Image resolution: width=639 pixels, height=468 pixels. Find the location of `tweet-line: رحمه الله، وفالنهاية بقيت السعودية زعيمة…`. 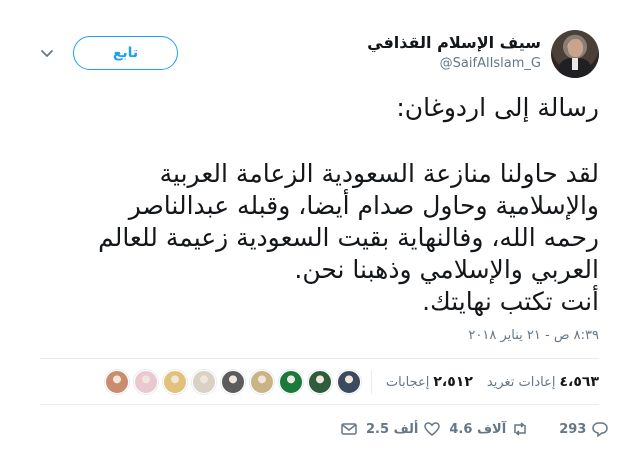

tweet-line: رحمه الله، وفالنهاية بقيت السعودية زعيمة… is located at coordinates (348, 237).